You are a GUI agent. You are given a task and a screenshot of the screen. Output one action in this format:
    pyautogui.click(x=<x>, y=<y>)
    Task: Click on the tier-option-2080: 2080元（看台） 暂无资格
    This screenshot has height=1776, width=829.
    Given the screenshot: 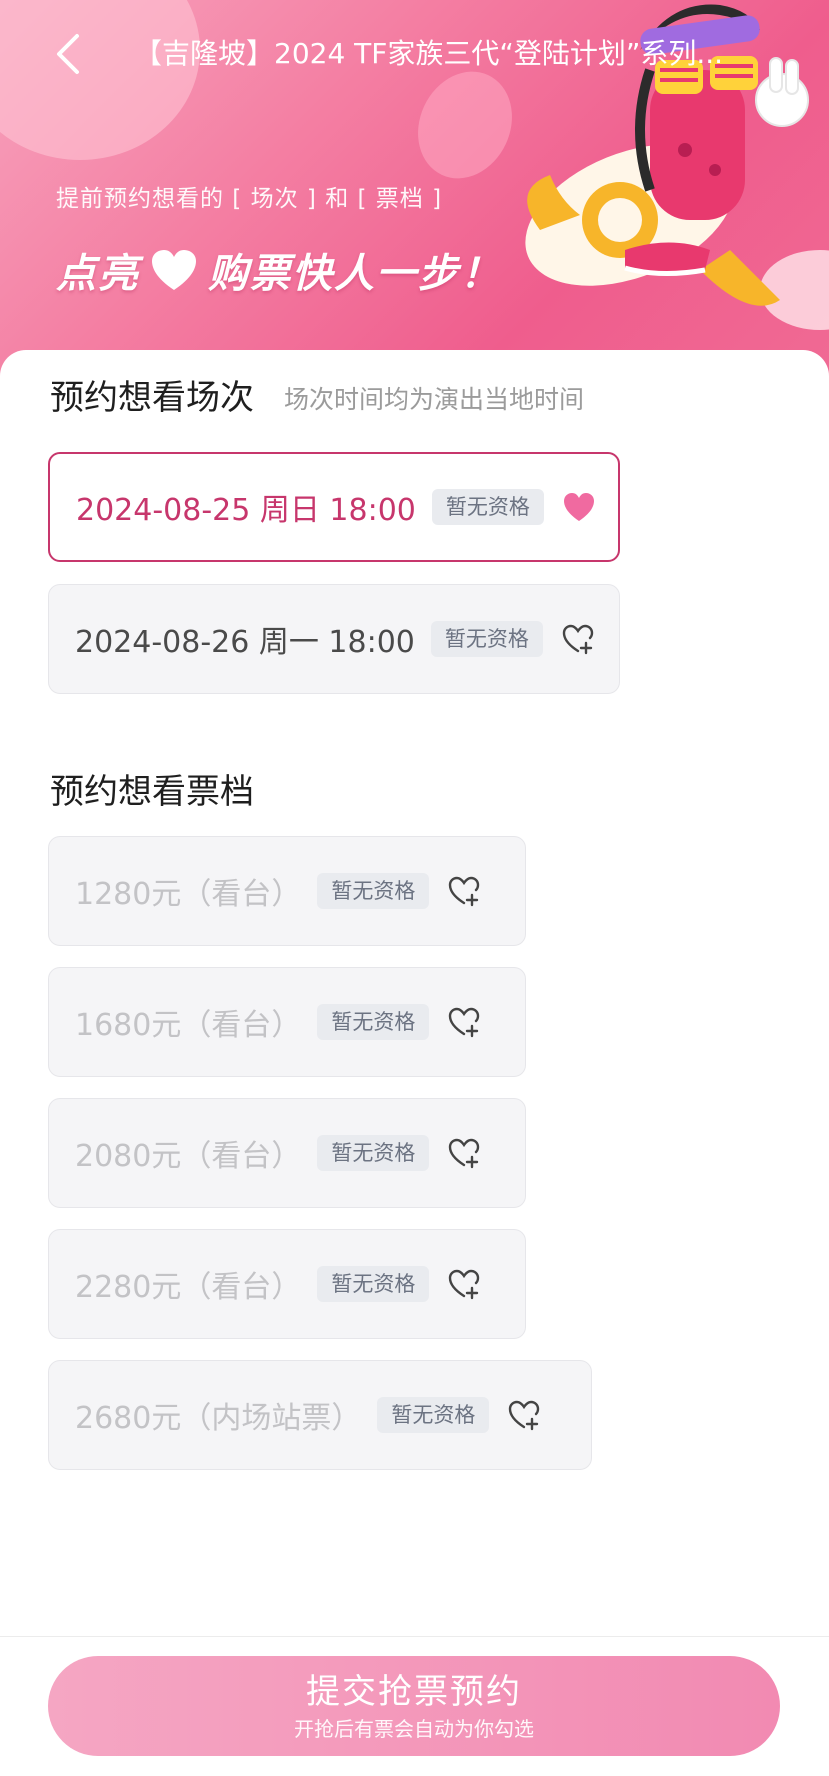 What is the action you would take?
    pyautogui.click(x=287, y=1153)
    